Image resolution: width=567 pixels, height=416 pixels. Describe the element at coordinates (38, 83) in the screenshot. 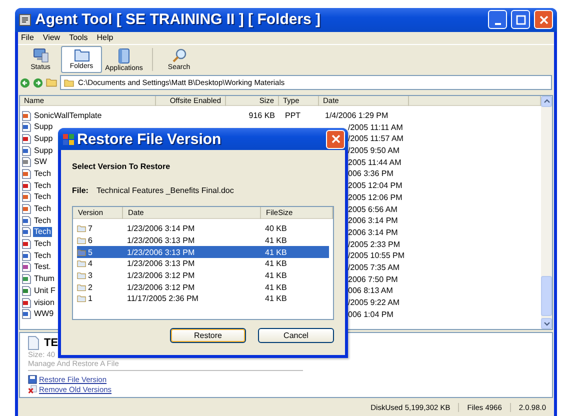

I see `forward-icon` at that location.